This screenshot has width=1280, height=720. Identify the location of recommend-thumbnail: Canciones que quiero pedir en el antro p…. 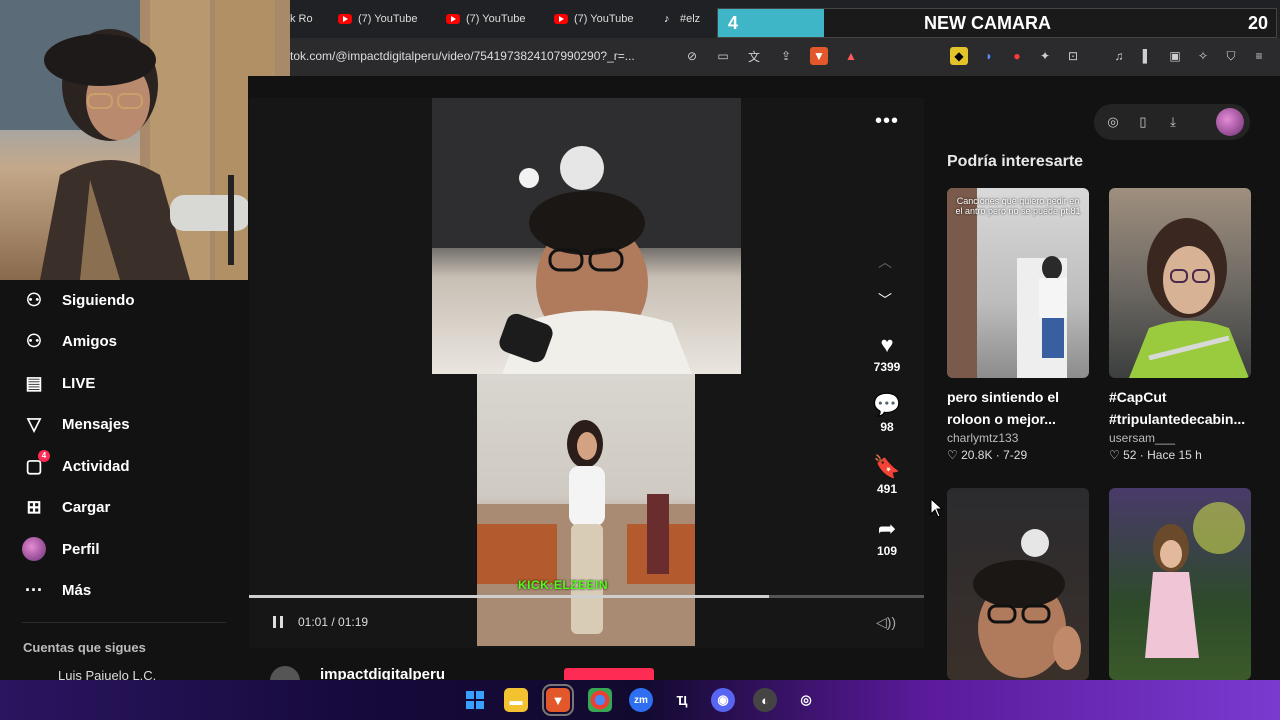
(1018, 283).